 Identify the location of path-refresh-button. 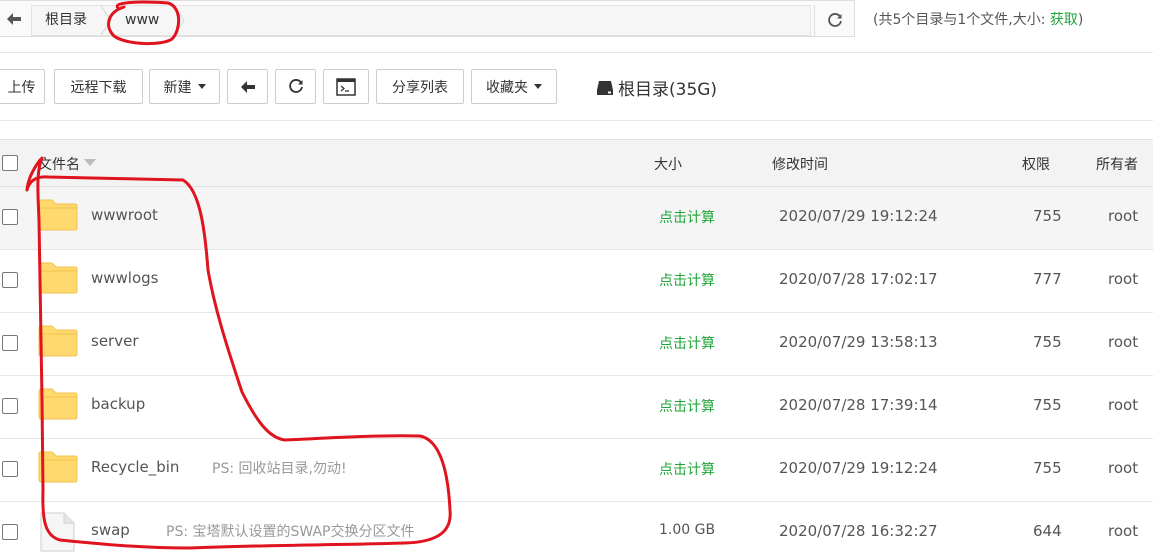
(834, 20).